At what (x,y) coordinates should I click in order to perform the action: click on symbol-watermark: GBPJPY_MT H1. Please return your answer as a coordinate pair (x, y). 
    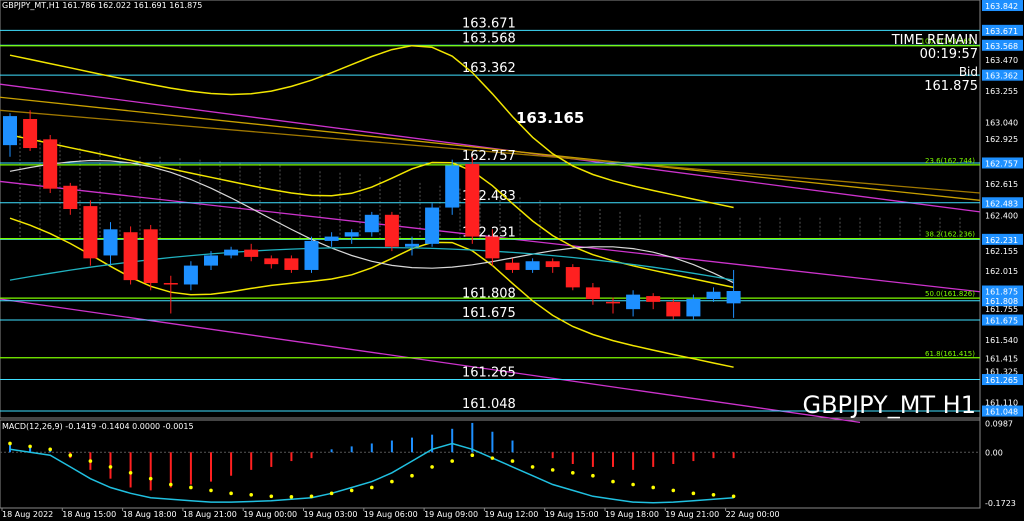
    Looking at the image, I should click on (889, 405).